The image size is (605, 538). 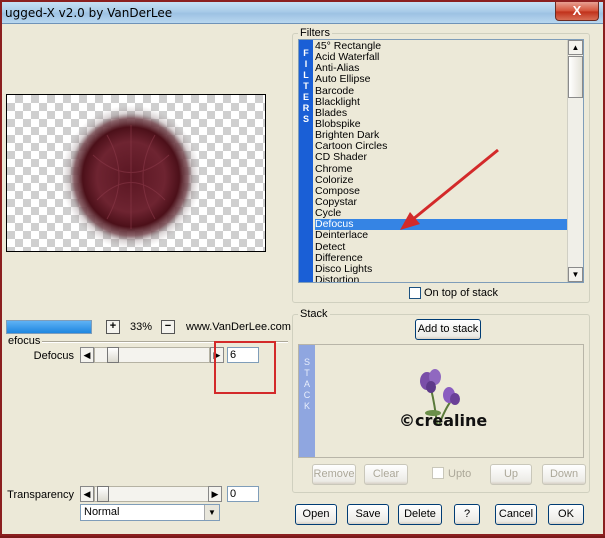 I want to click on preview-image, so click(x=131, y=177).